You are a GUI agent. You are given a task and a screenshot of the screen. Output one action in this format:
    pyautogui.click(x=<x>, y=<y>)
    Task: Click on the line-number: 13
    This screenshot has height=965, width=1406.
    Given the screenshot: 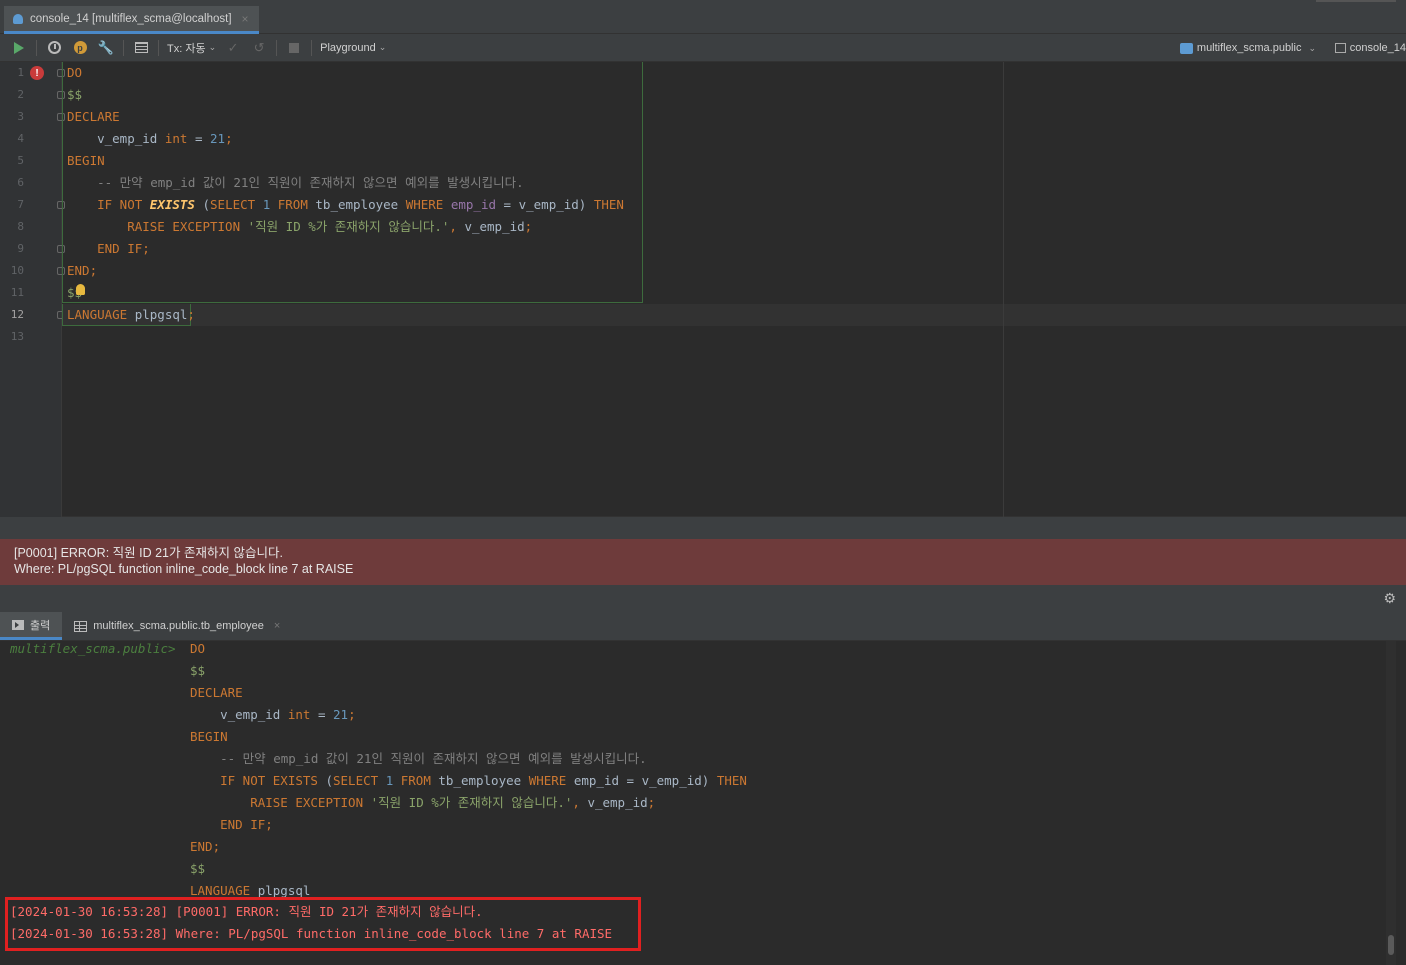 What is the action you would take?
    pyautogui.click(x=17, y=336)
    